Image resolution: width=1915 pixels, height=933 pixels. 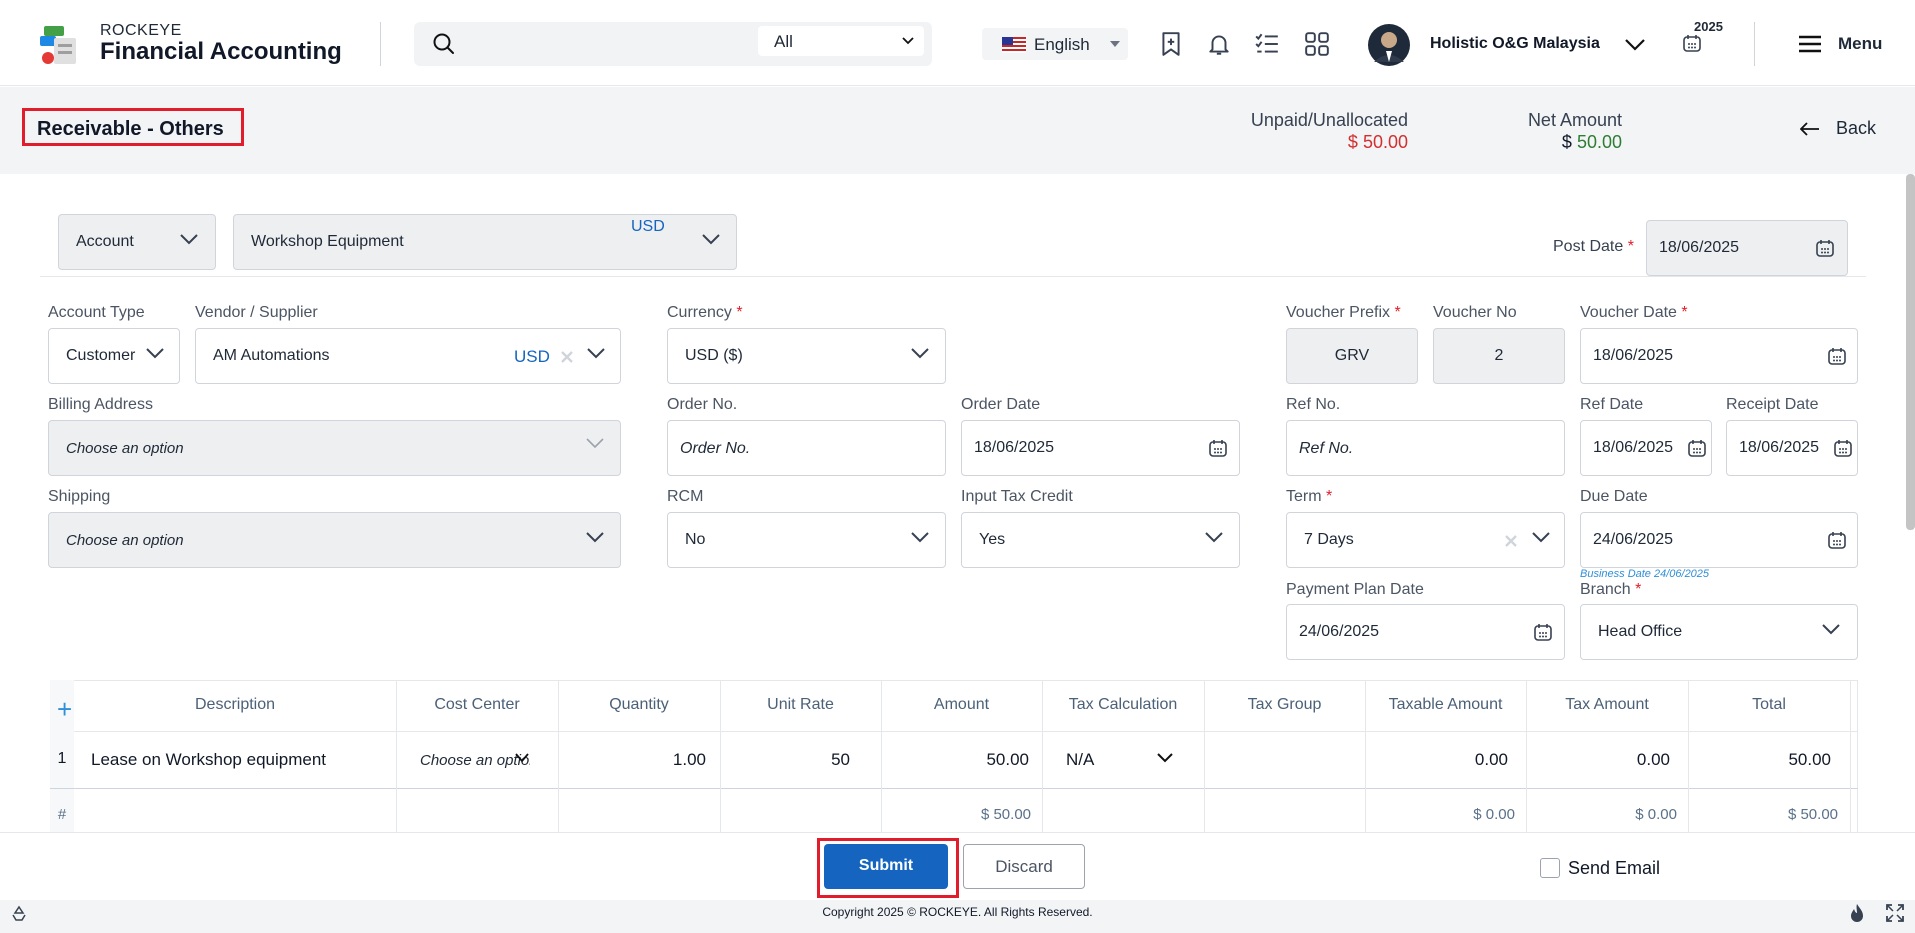 What do you see at coordinates (1550, 868) in the screenshot?
I see `send-email-checkbox` at bounding box center [1550, 868].